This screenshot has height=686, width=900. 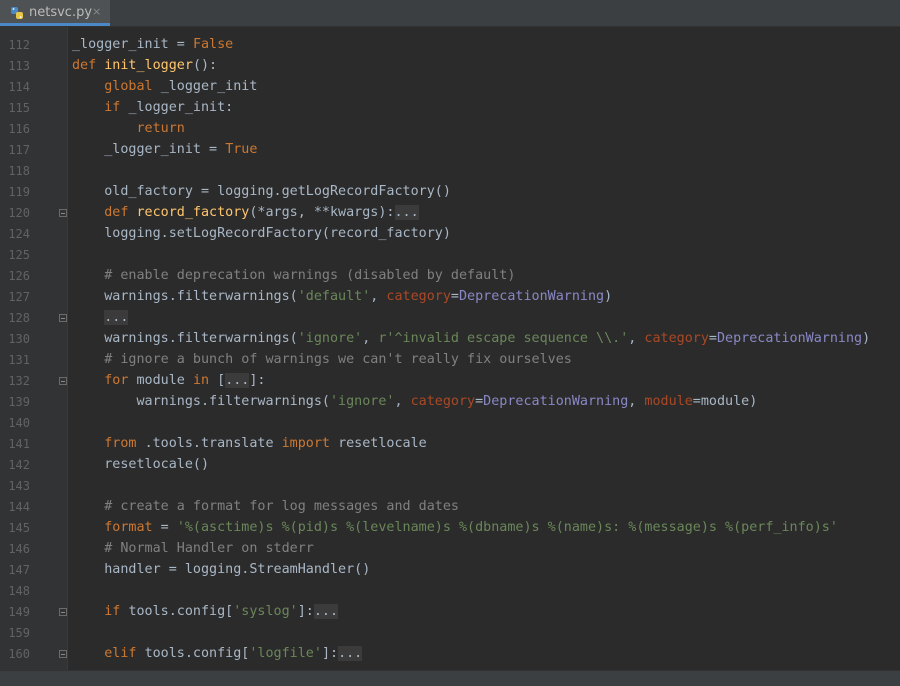 What do you see at coordinates (402, 401) in the screenshot?
I see `code-token: ,` at bounding box center [402, 401].